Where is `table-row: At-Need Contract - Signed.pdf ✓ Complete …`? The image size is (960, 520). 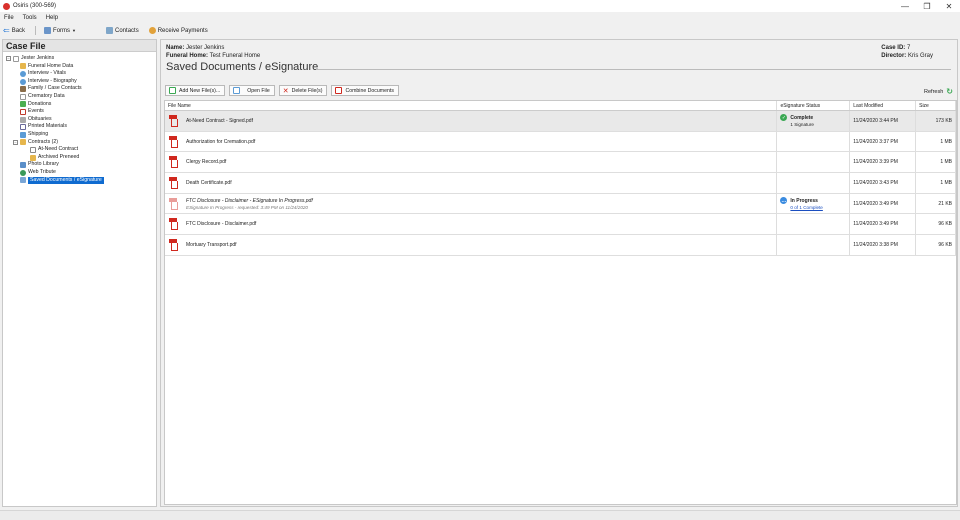
table-row: At-Need Contract - Signed.pdf ✓ Complete … is located at coordinates (561, 121).